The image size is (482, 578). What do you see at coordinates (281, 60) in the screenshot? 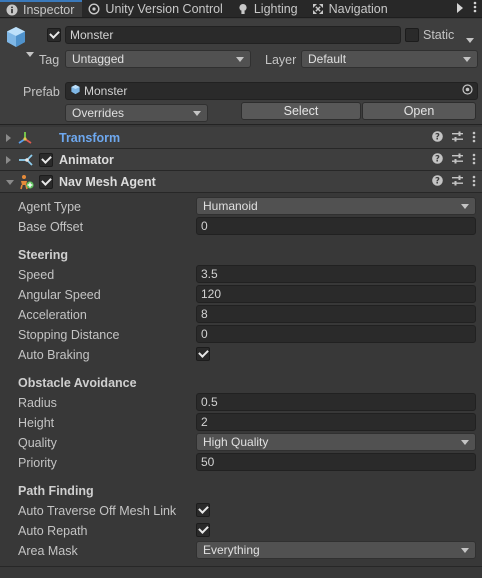
I see `layer-label: Layer` at bounding box center [281, 60].